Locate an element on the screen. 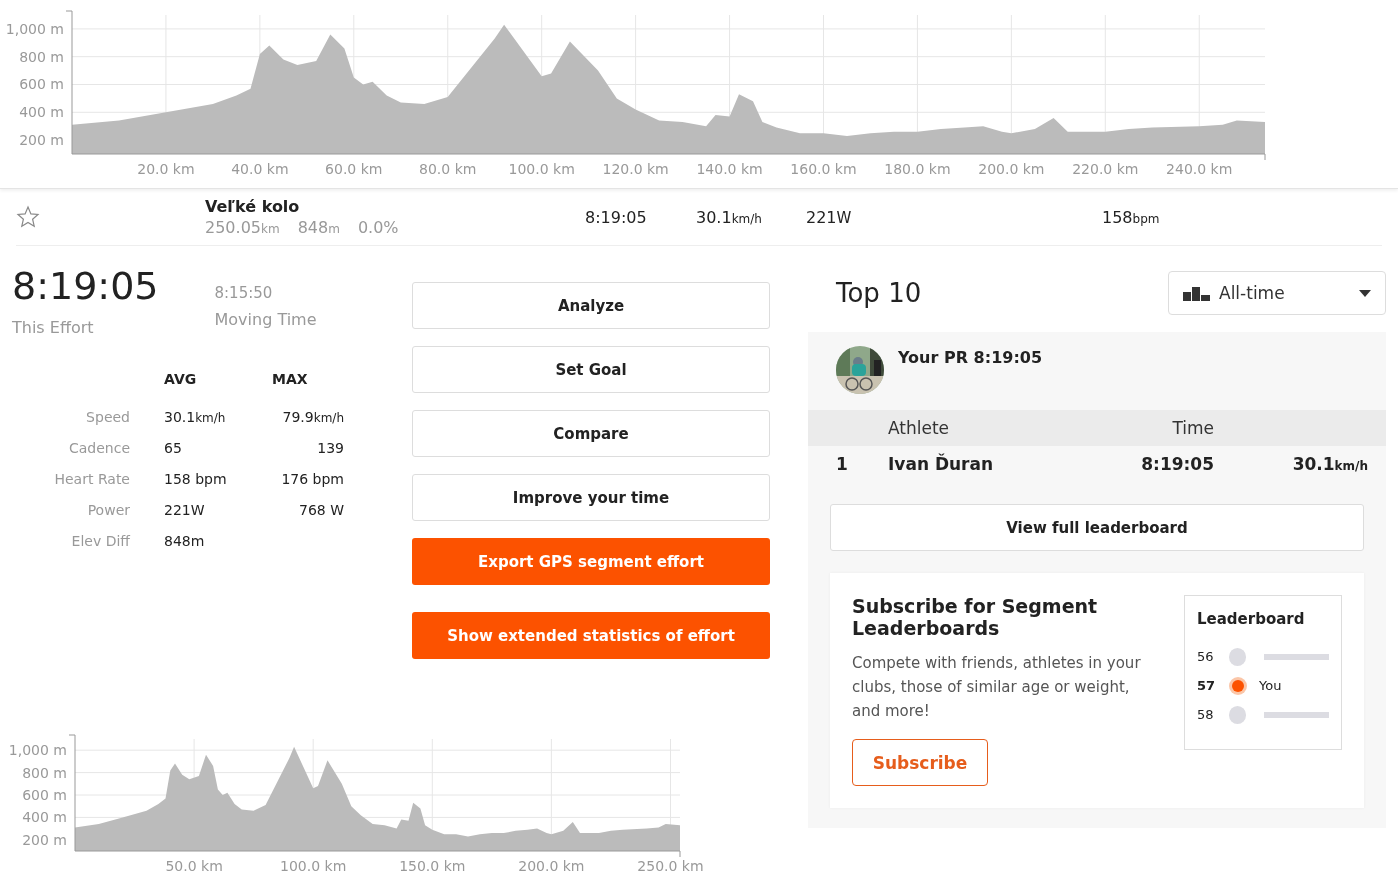 Image resolution: width=1398 pixels, height=889 pixels. leaderboard-title: Top 10 is located at coordinates (879, 293).